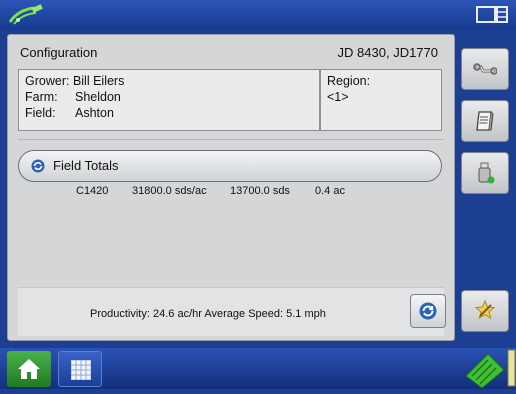  What do you see at coordinates (40, 113) in the screenshot?
I see `field-label: Field:` at bounding box center [40, 113].